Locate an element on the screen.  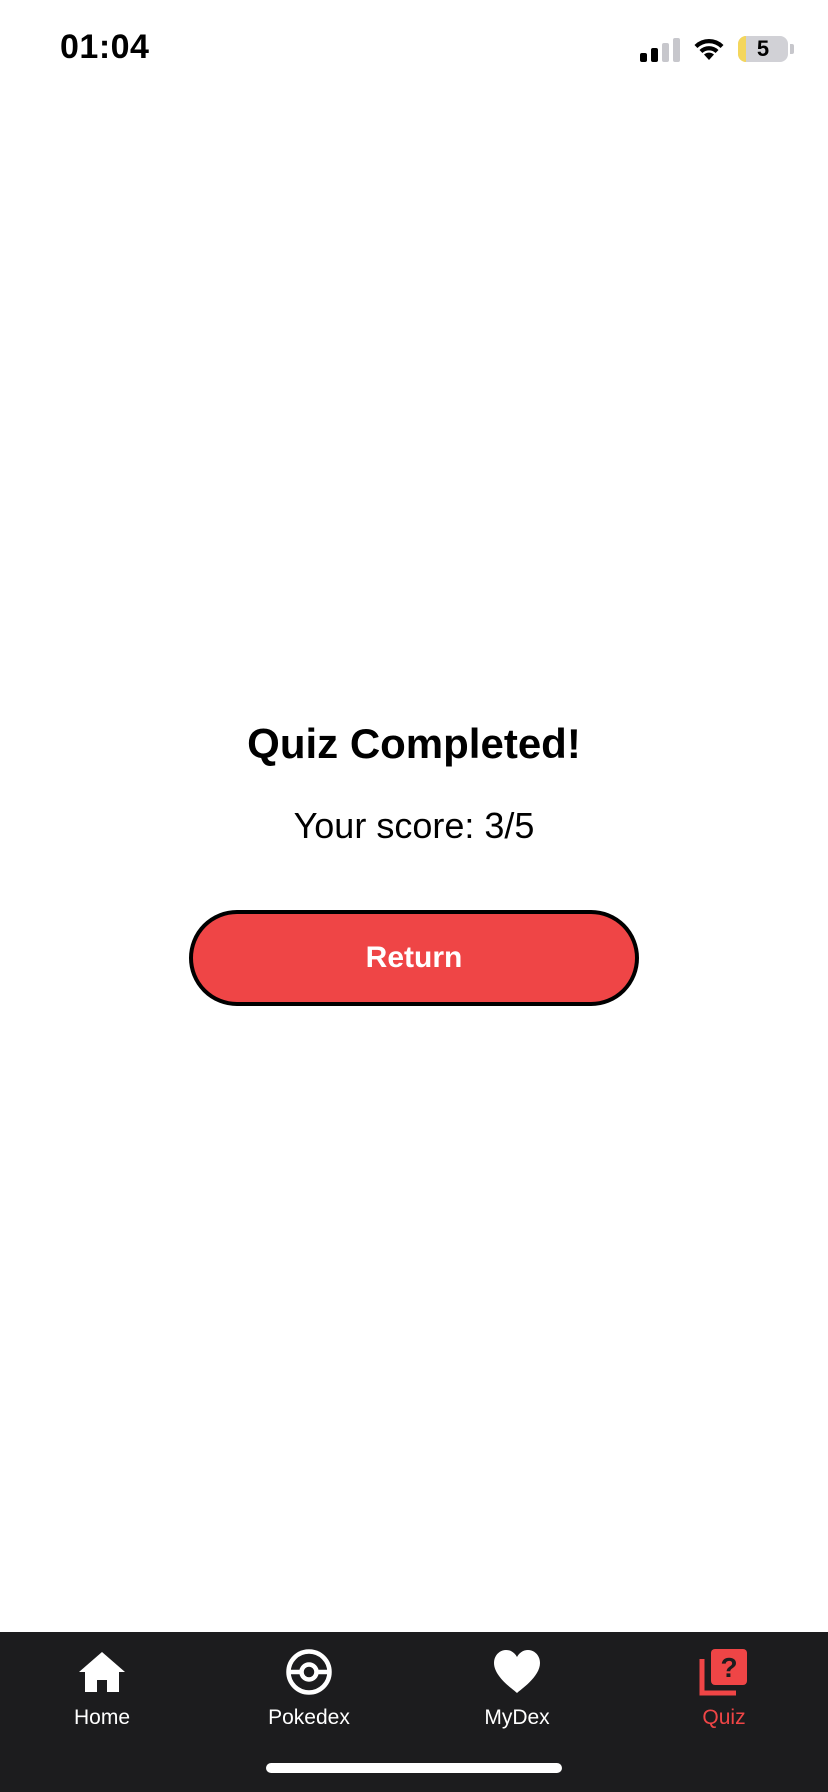
wifi-icon is located at coordinates (709, 49).